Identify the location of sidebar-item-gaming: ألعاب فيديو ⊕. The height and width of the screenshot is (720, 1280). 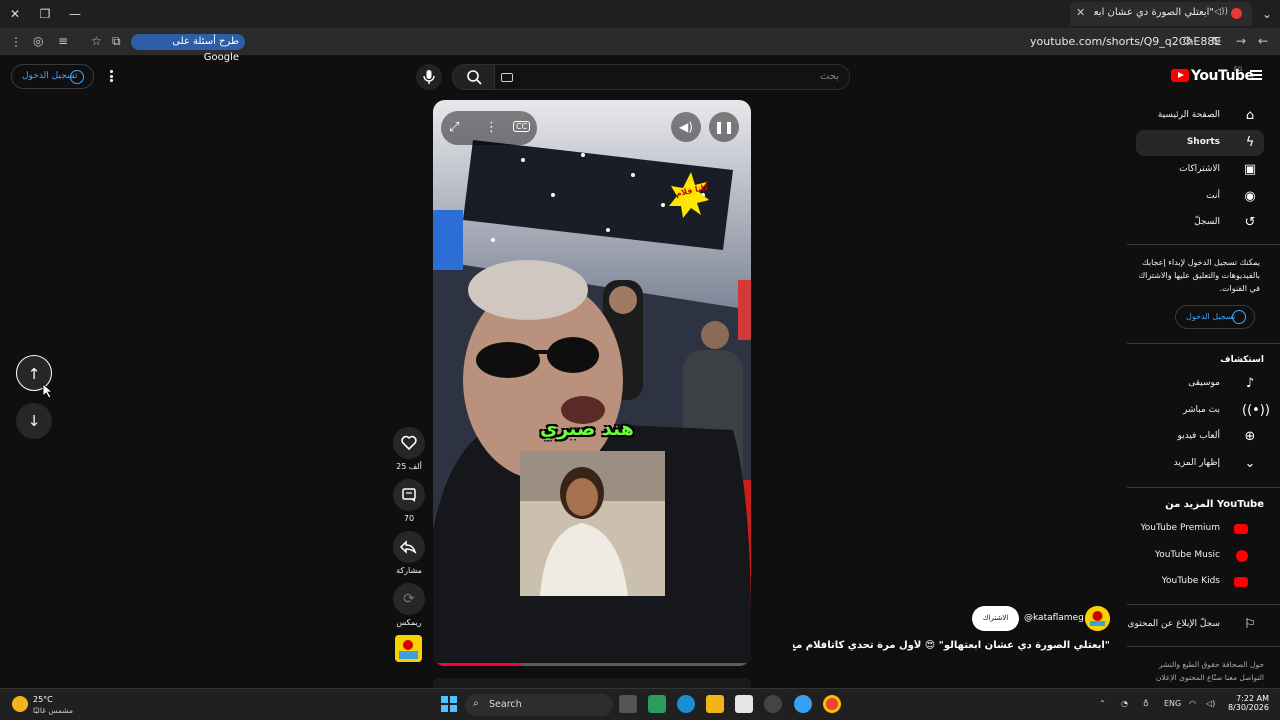
(1200, 437).